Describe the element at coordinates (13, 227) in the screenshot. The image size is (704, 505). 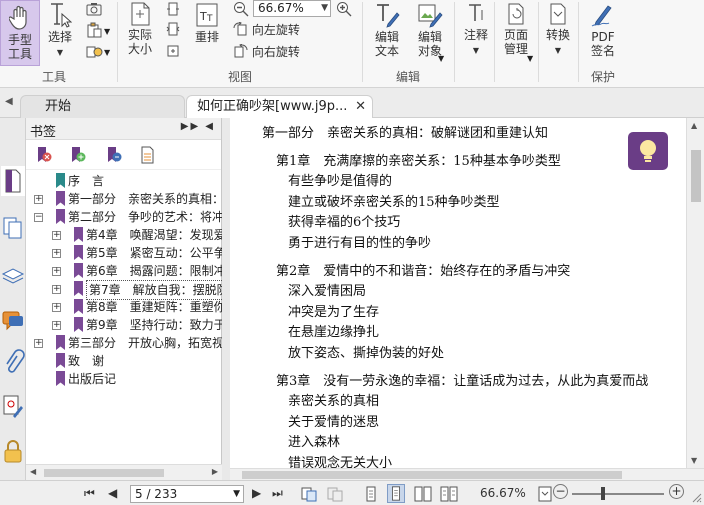
I see `pages-panel-icon` at that location.